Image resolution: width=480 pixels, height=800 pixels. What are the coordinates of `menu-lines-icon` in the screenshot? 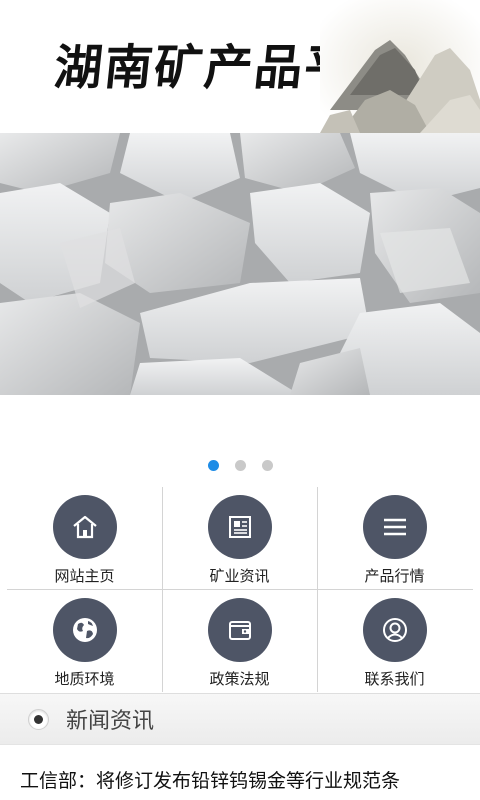 It's located at (394, 527).